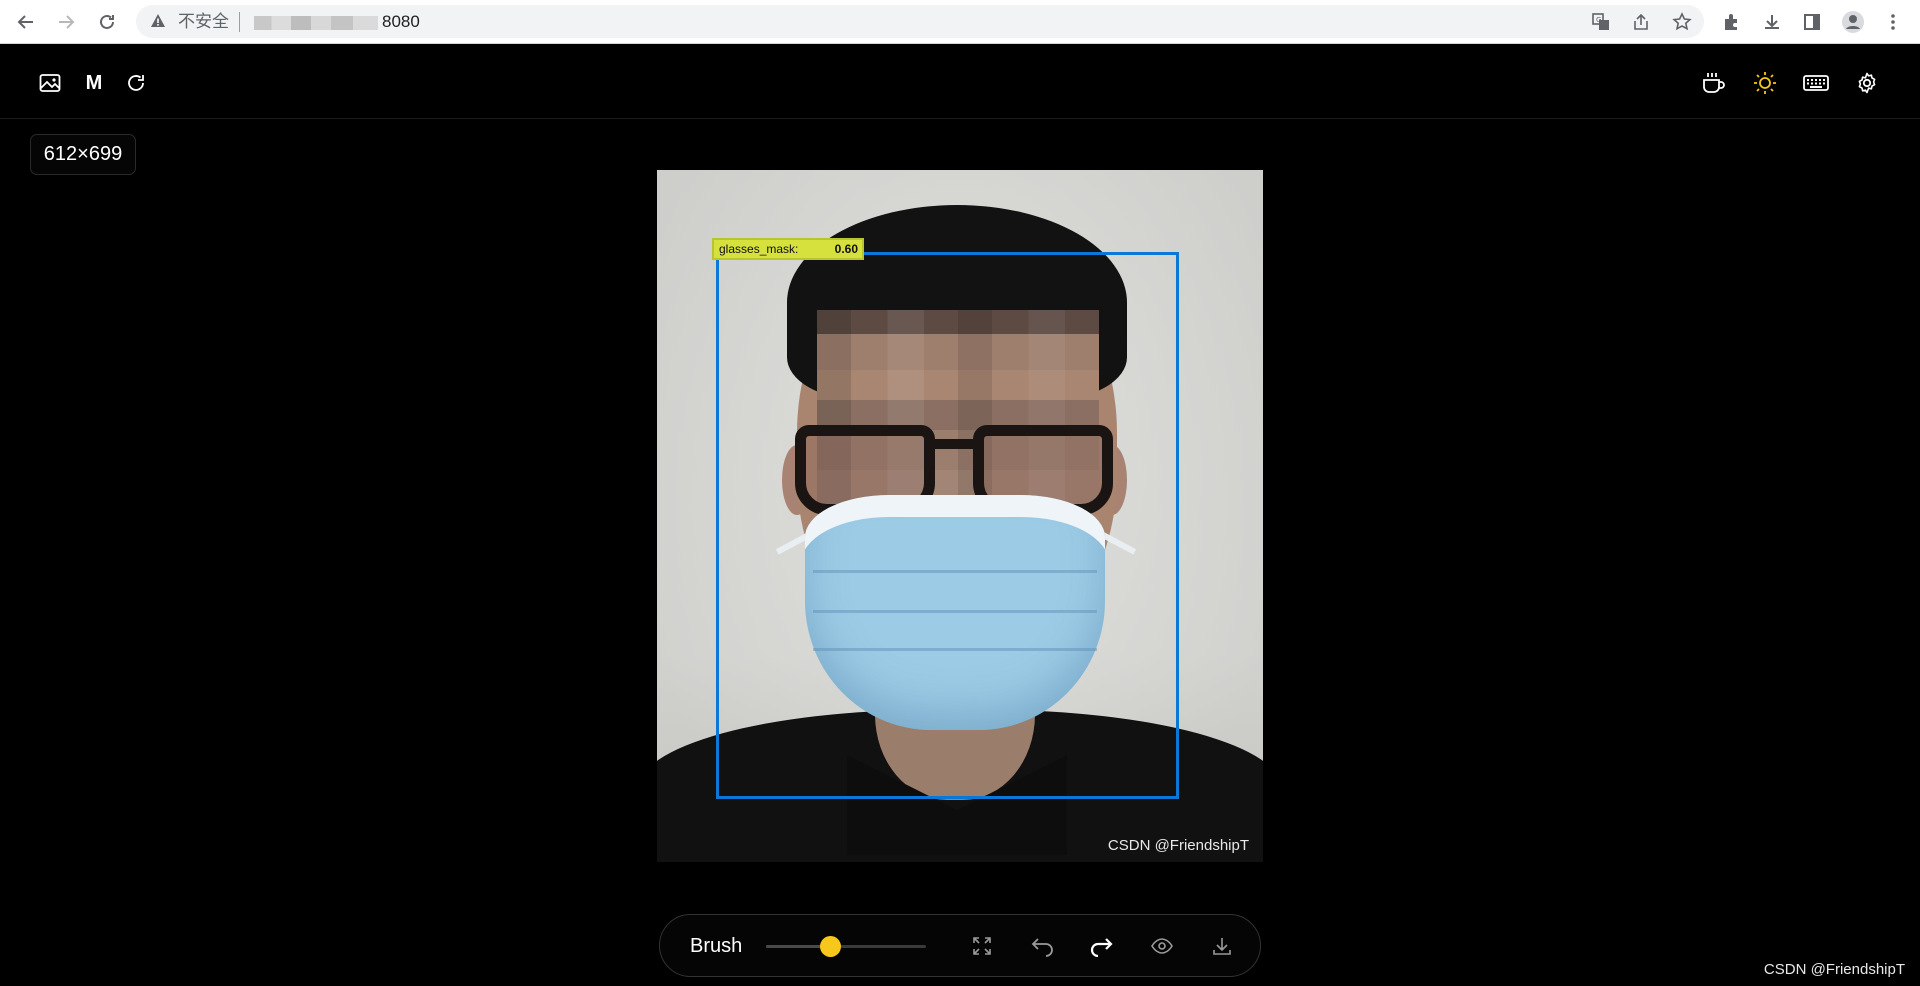 The width and height of the screenshot is (1920, 986). Describe the element at coordinates (1893, 22) in the screenshot. I see `more-menu-icon` at that location.